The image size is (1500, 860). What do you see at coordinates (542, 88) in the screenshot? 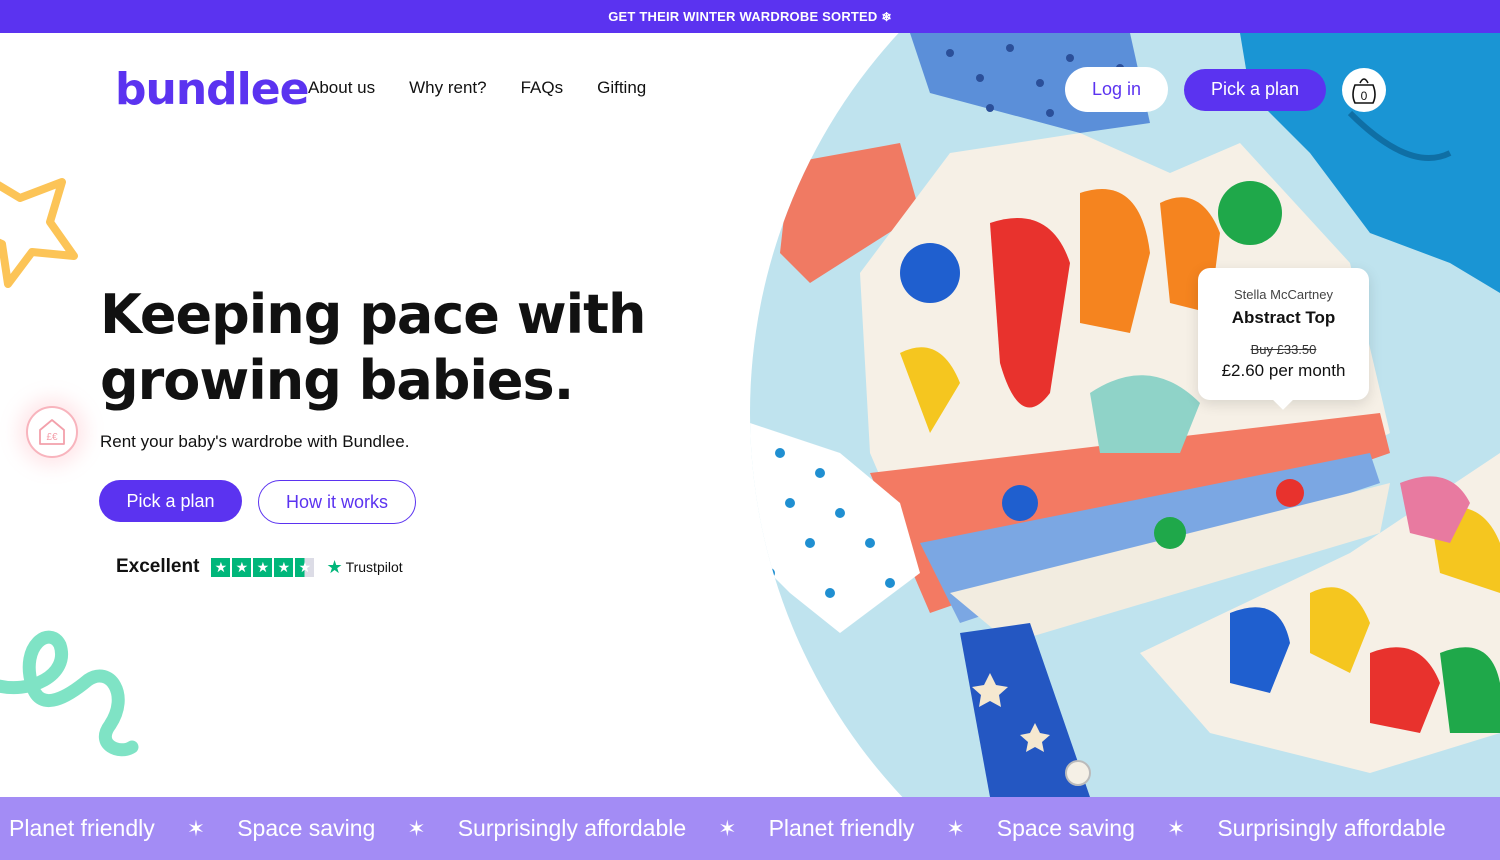
I see `nav-faqs: FAQs` at bounding box center [542, 88].